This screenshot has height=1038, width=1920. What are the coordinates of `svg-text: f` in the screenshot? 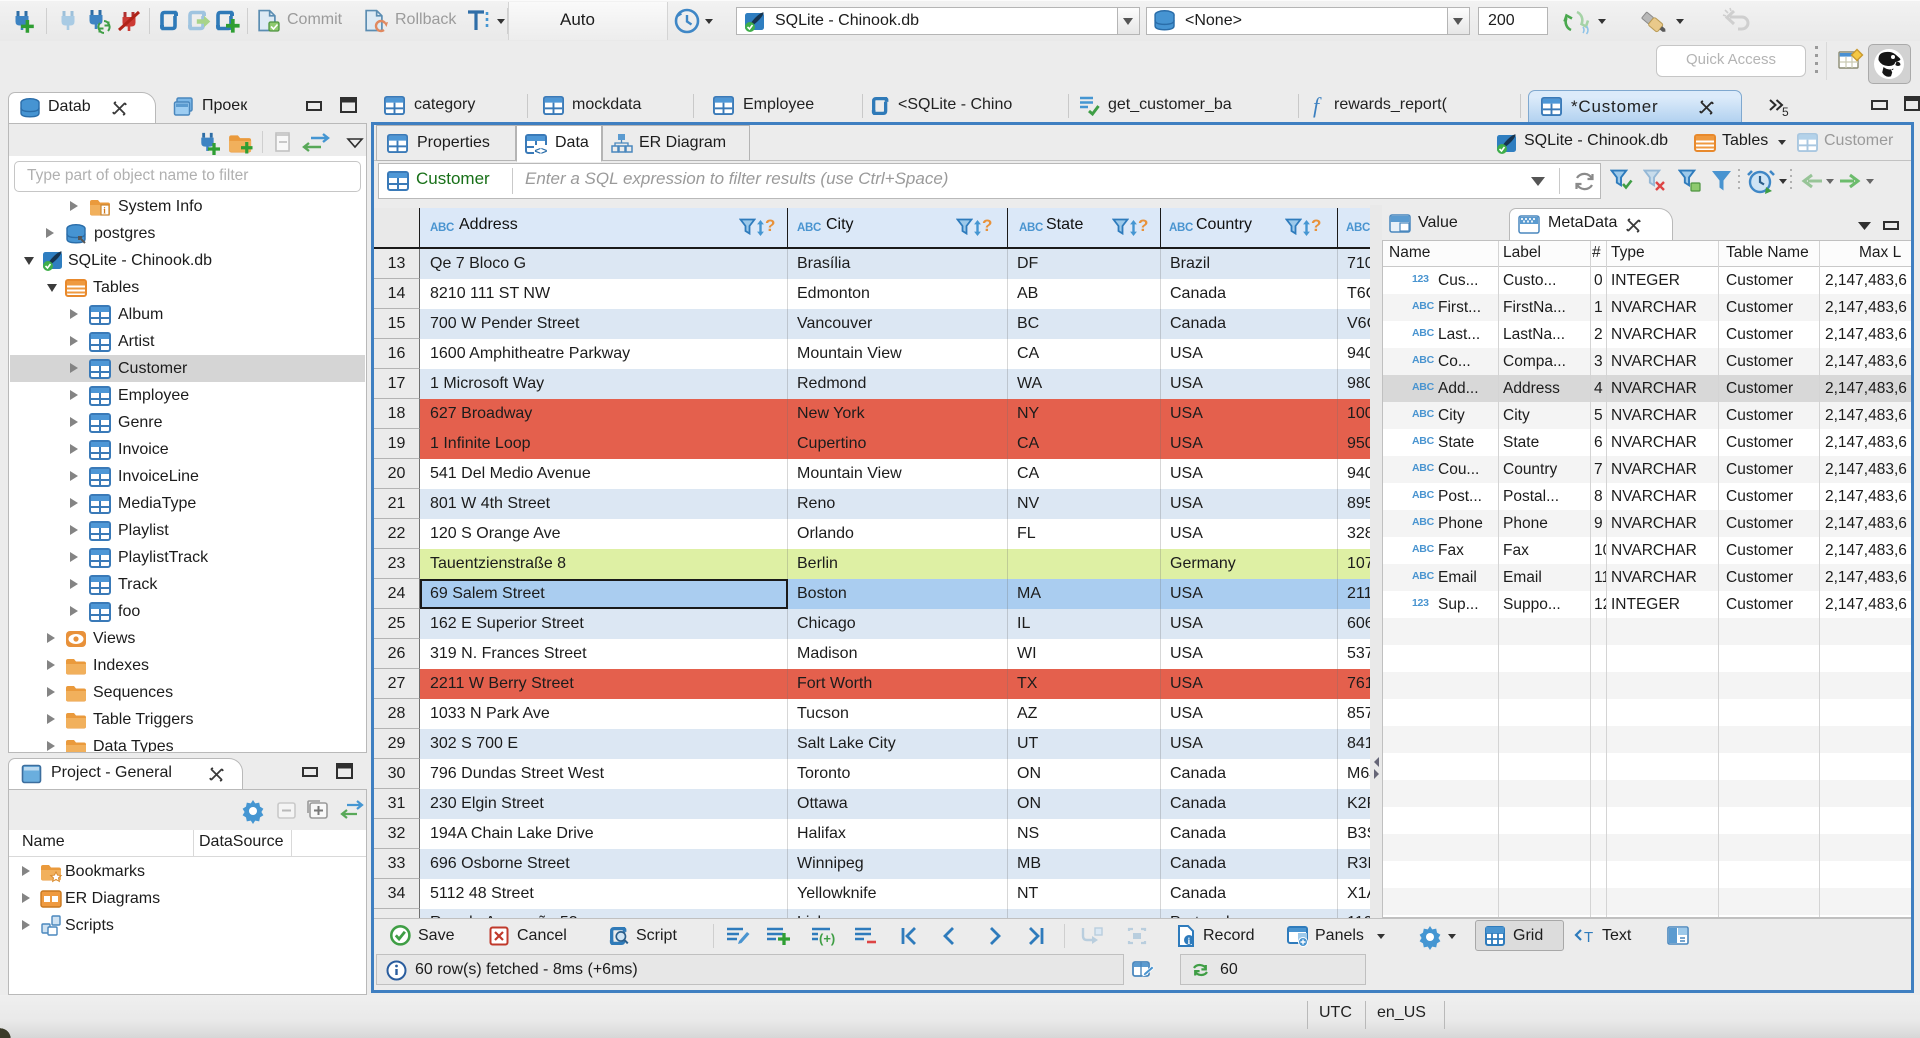 It's located at (1317, 106).